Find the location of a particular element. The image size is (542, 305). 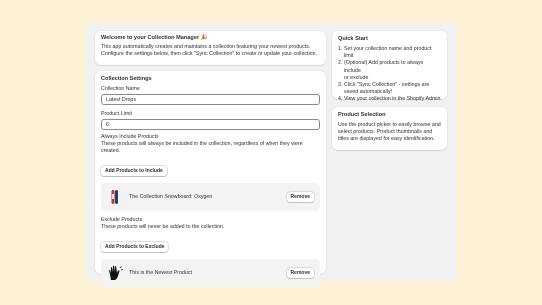

product-selection-title: Product Selection is located at coordinates (362, 115).